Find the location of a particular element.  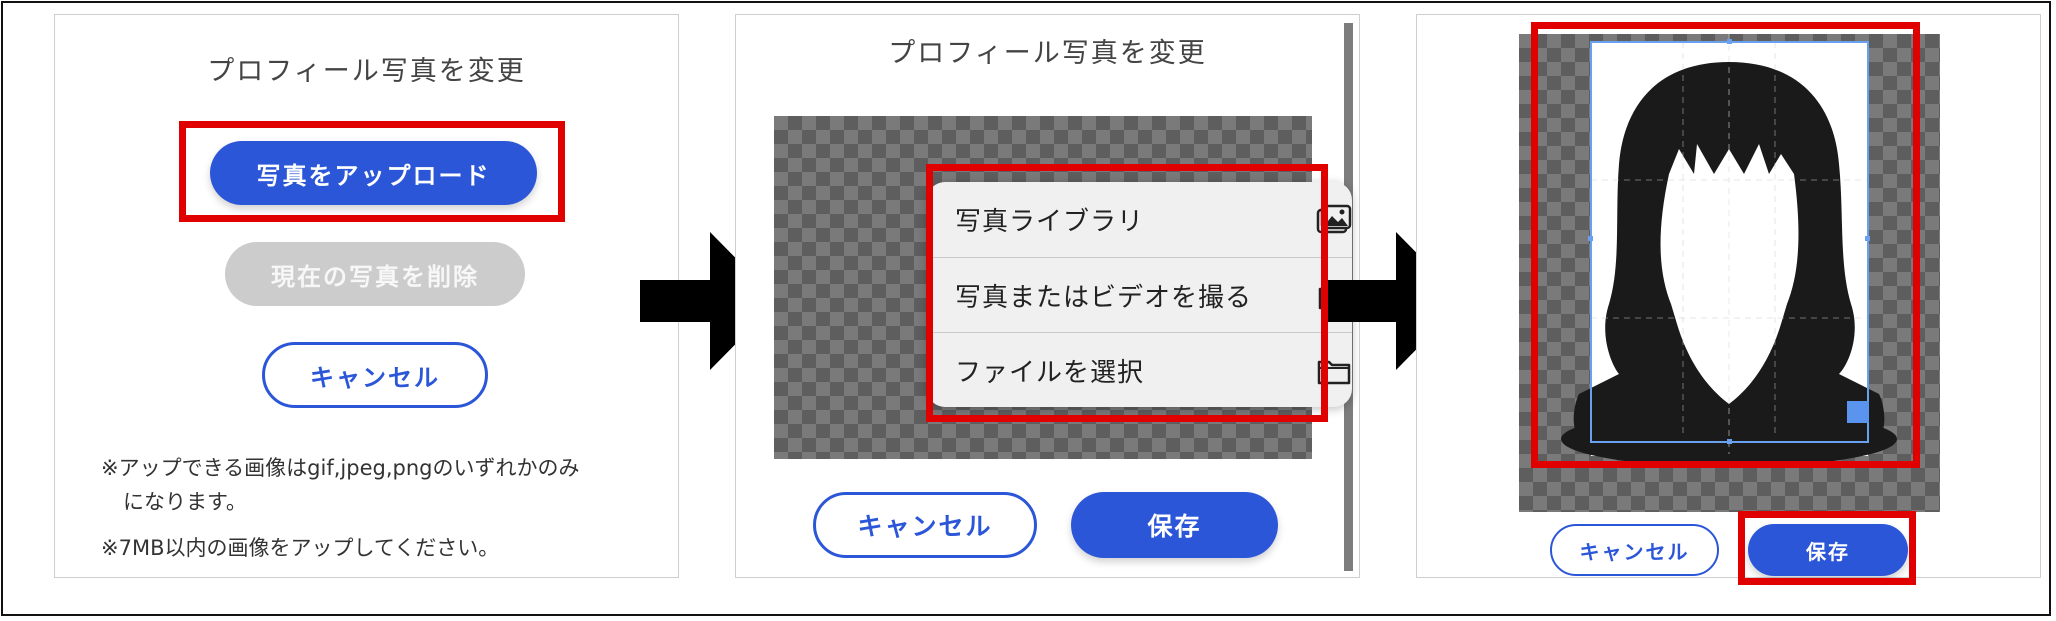

menu-item-choose-file: ファイルを選択 is located at coordinates (1139, 369).